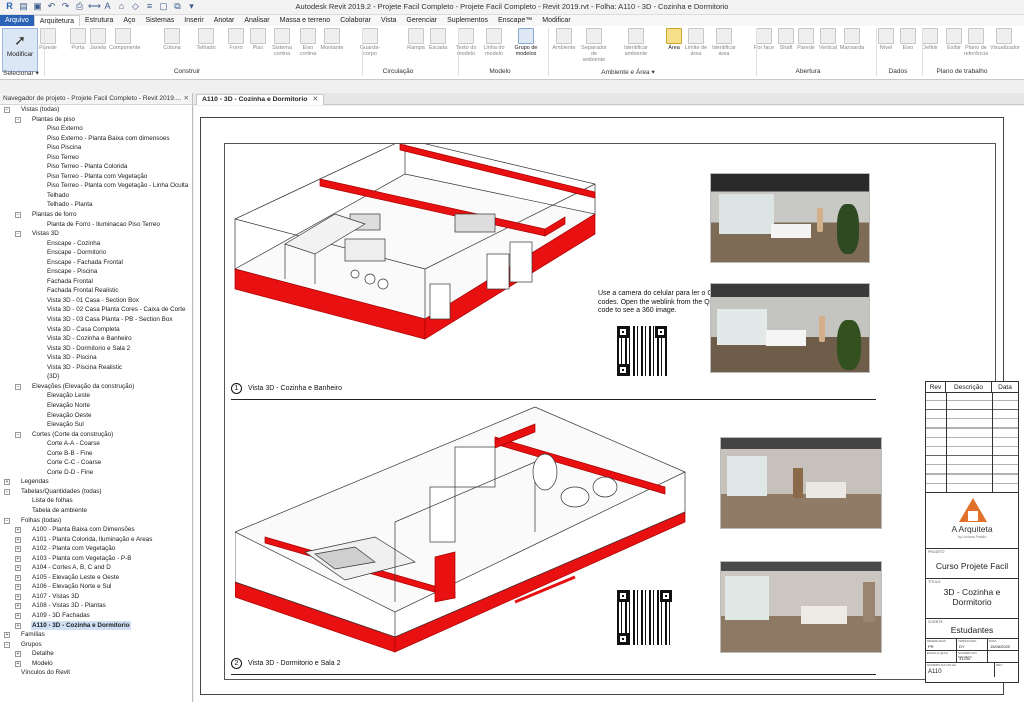  What do you see at coordinates (96, 635) in the screenshot?
I see `tree-item: + Famílias` at bounding box center [96, 635].